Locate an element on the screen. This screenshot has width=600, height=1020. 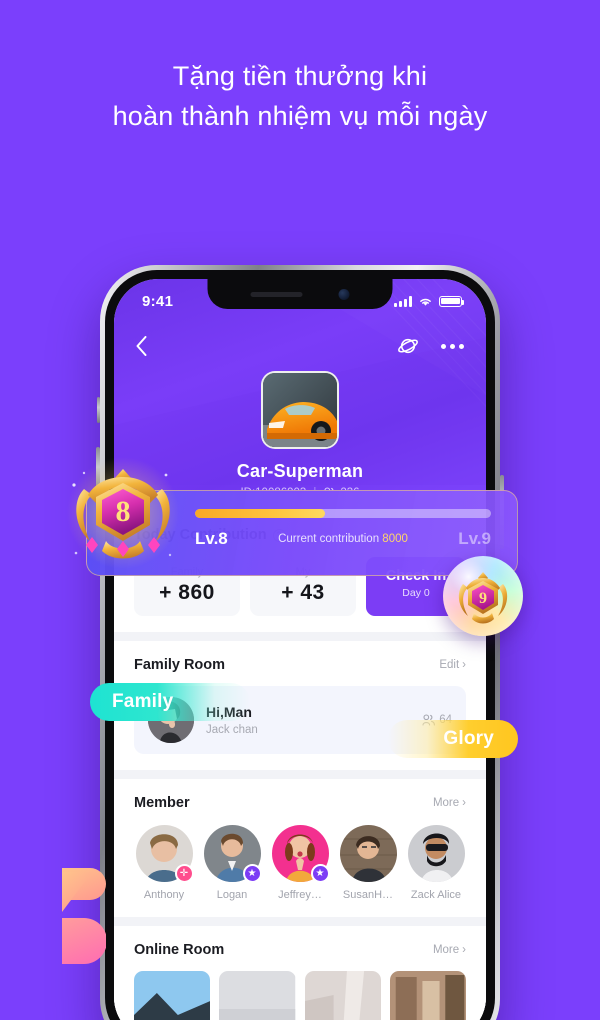
cellular-bars-icon is located at coordinates (403, 301).